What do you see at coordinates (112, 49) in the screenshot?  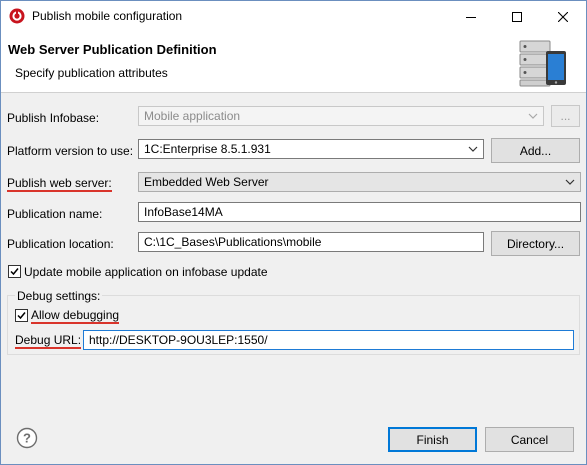 I see `banner-title: Web Server Publication Definition` at bounding box center [112, 49].